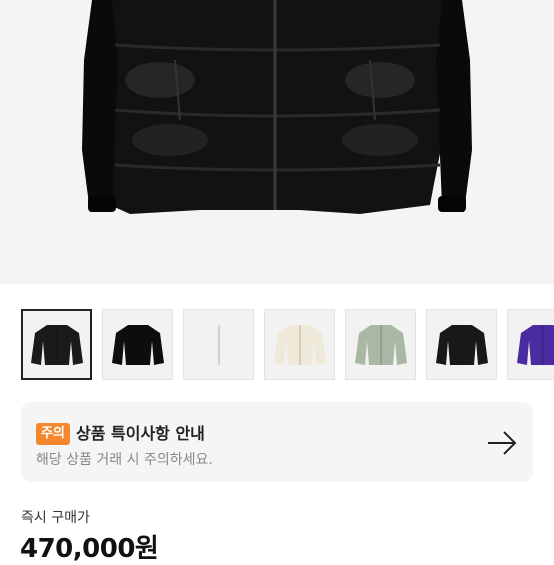 This screenshot has width=554, height=565. I want to click on thumbnail-sage, so click(380, 344).